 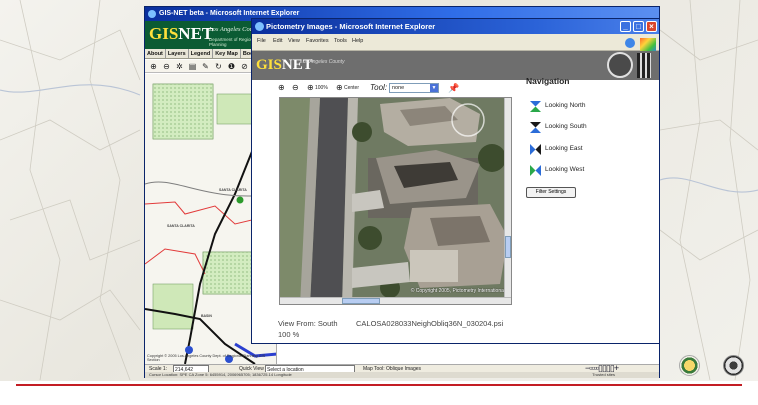 What do you see at coordinates (557, 106) in the screenshot?
I see `nav-looking-north: Looking North` at bounding box center [557, 106].